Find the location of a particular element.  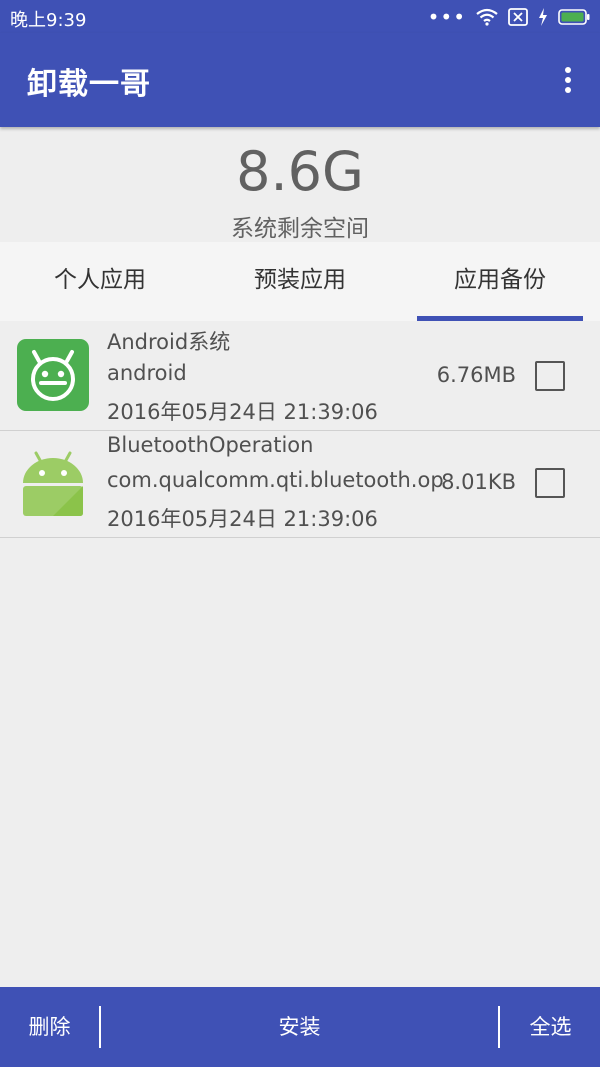

tab-bar: 个人应用 预装应用 应用备份 is located at coordinates (300, 281).